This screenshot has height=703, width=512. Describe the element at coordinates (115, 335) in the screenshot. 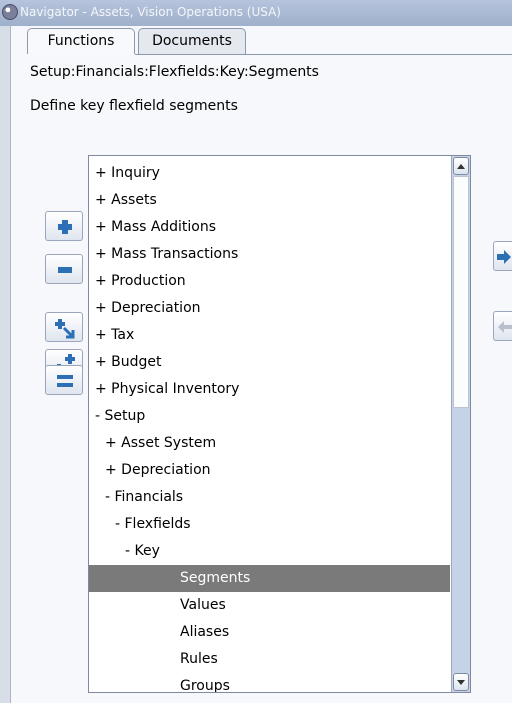

I see `tree-item-label: + Tax` at that location.